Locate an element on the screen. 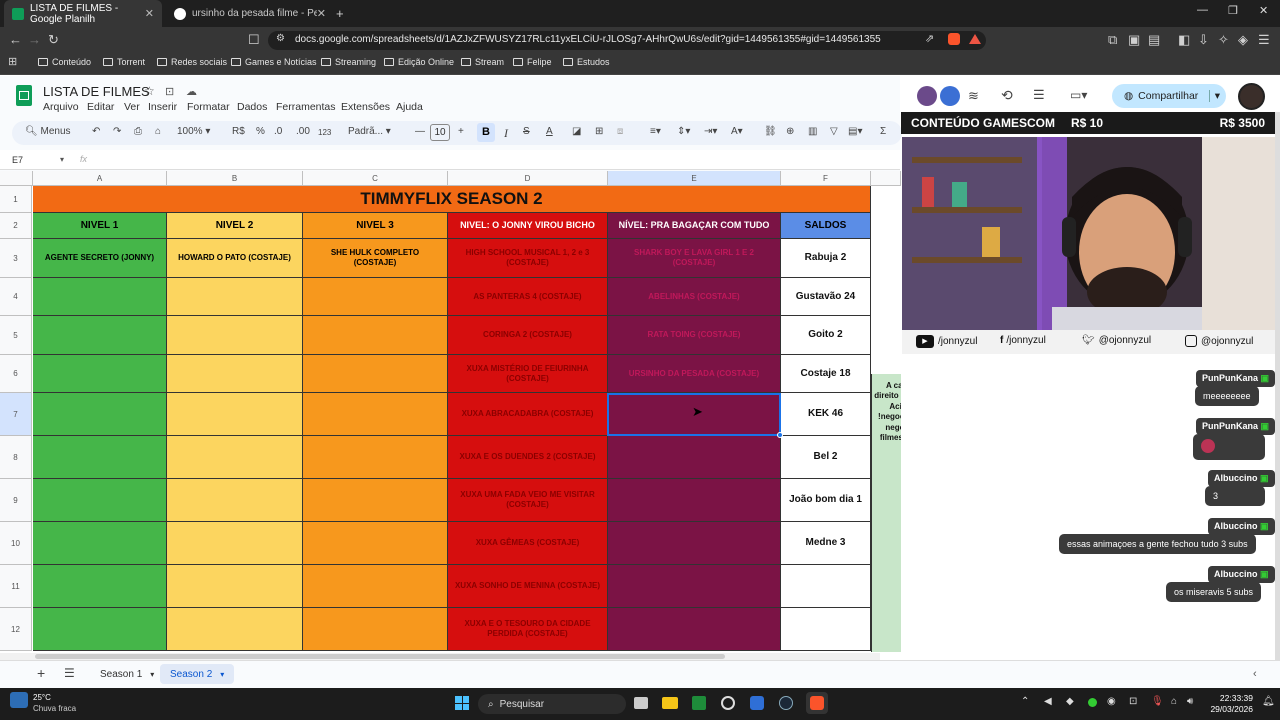 The height and width of the screenshot is (720, 1280). cell-saldo: Gustavão 24 is located at coordinates (826, 297).